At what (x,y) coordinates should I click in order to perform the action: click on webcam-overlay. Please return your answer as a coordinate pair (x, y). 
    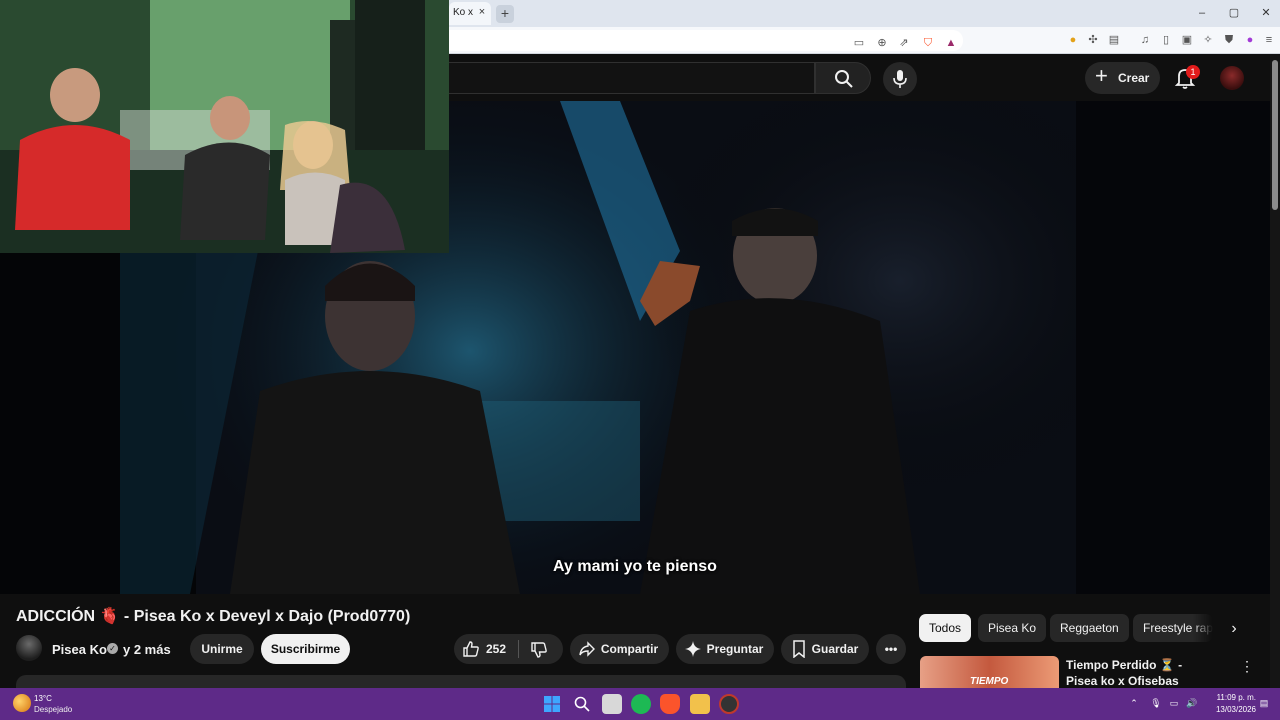
    Looking at the image, I should click on (224, 126).